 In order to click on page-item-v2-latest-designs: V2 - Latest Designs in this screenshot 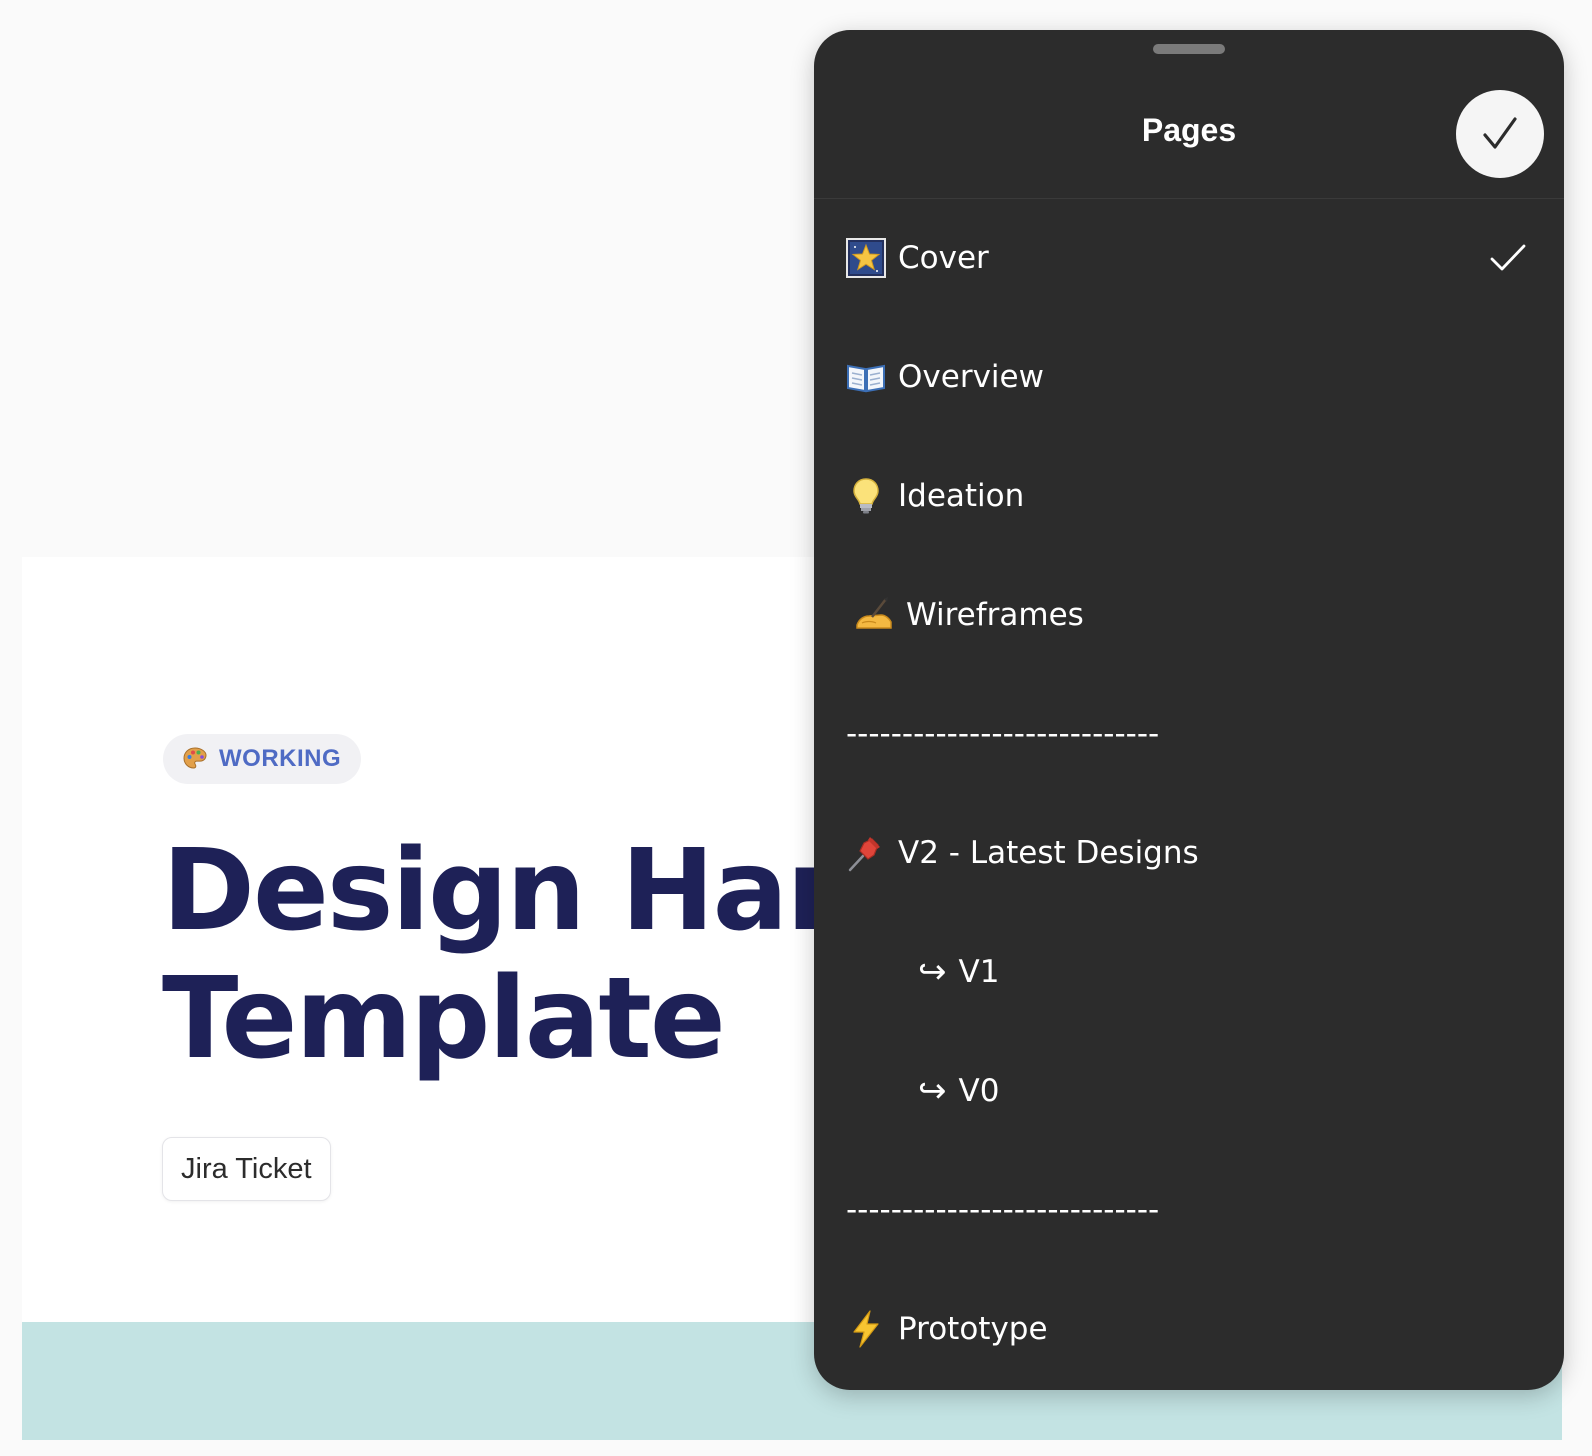, I will do `click(1189, 852)`.